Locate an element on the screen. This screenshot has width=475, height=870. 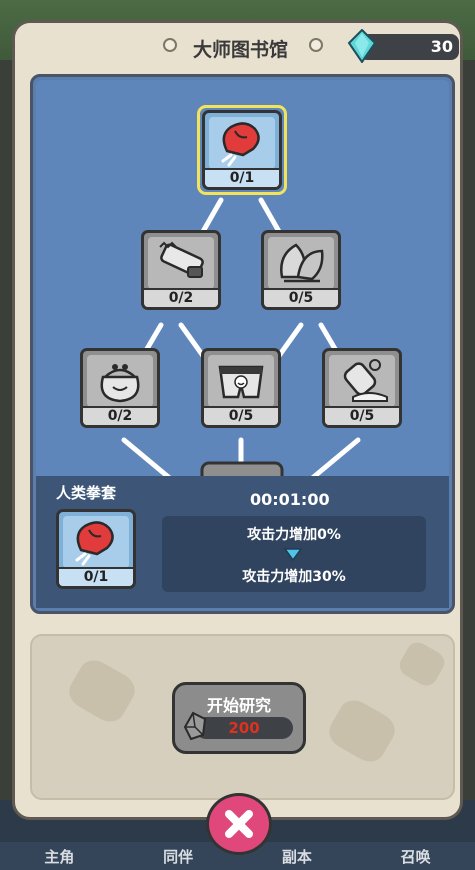
node-count: 0/1 is located at coordinates (242, 178).